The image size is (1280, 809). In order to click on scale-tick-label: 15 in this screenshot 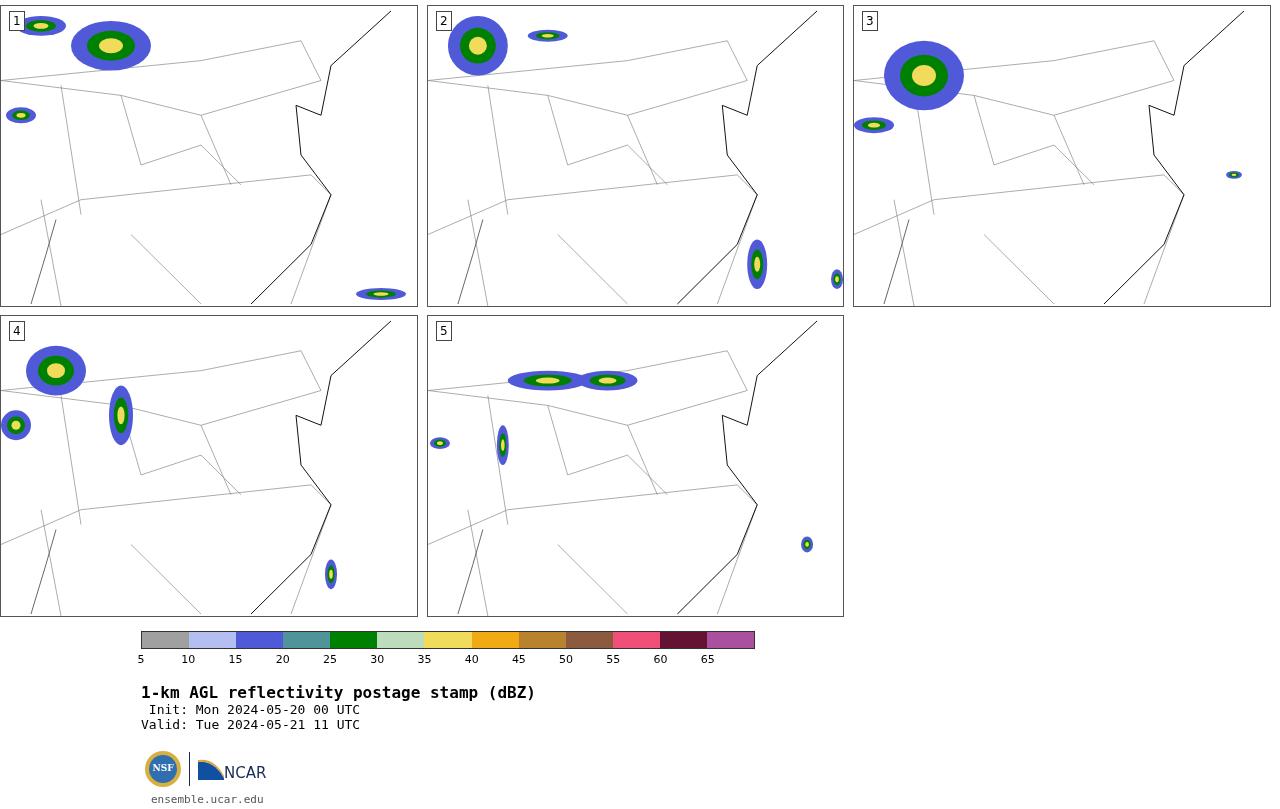, I will do `click(235, 659)`.